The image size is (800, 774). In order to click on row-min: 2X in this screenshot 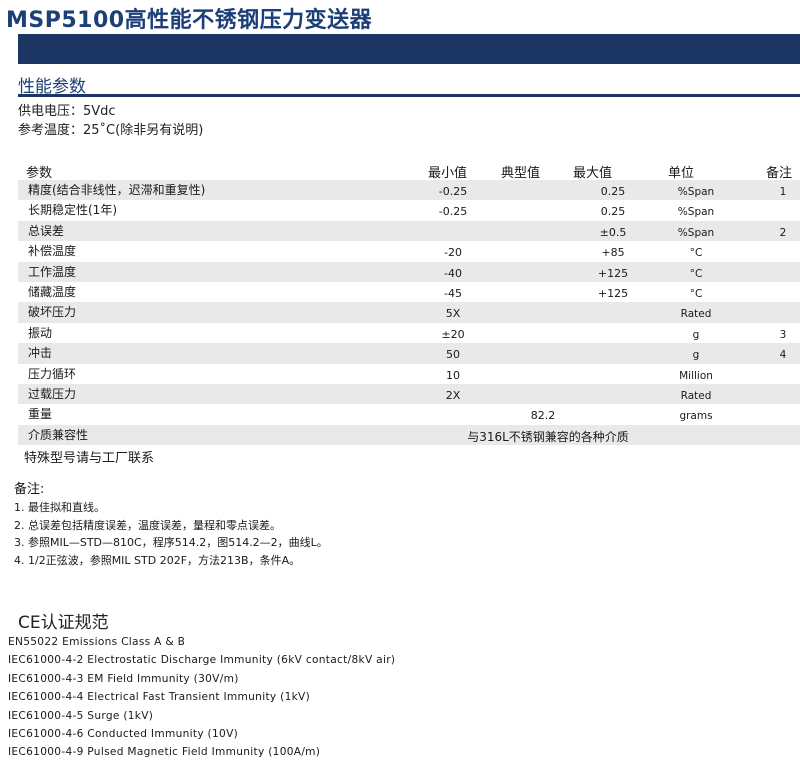, I will do `click(453, 395)`.